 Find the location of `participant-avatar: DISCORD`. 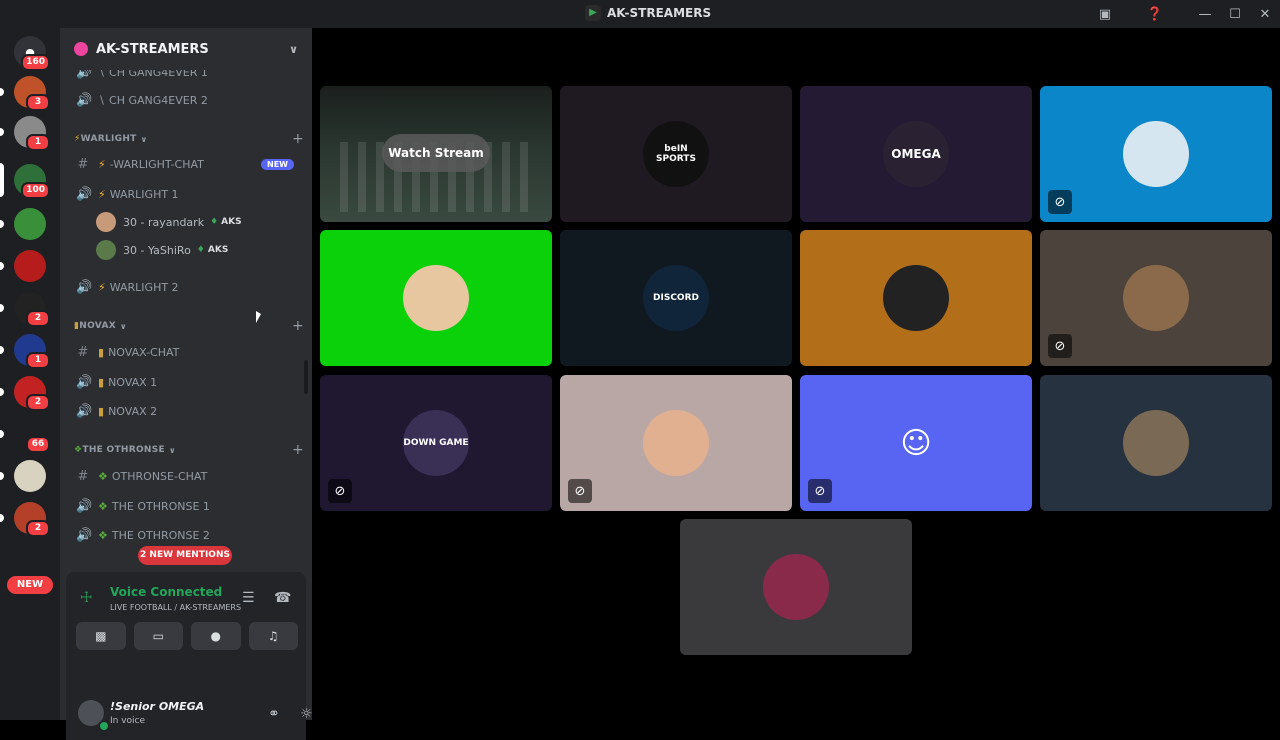

participant-avatar: DISCORD is located at coordinates (676, 298).